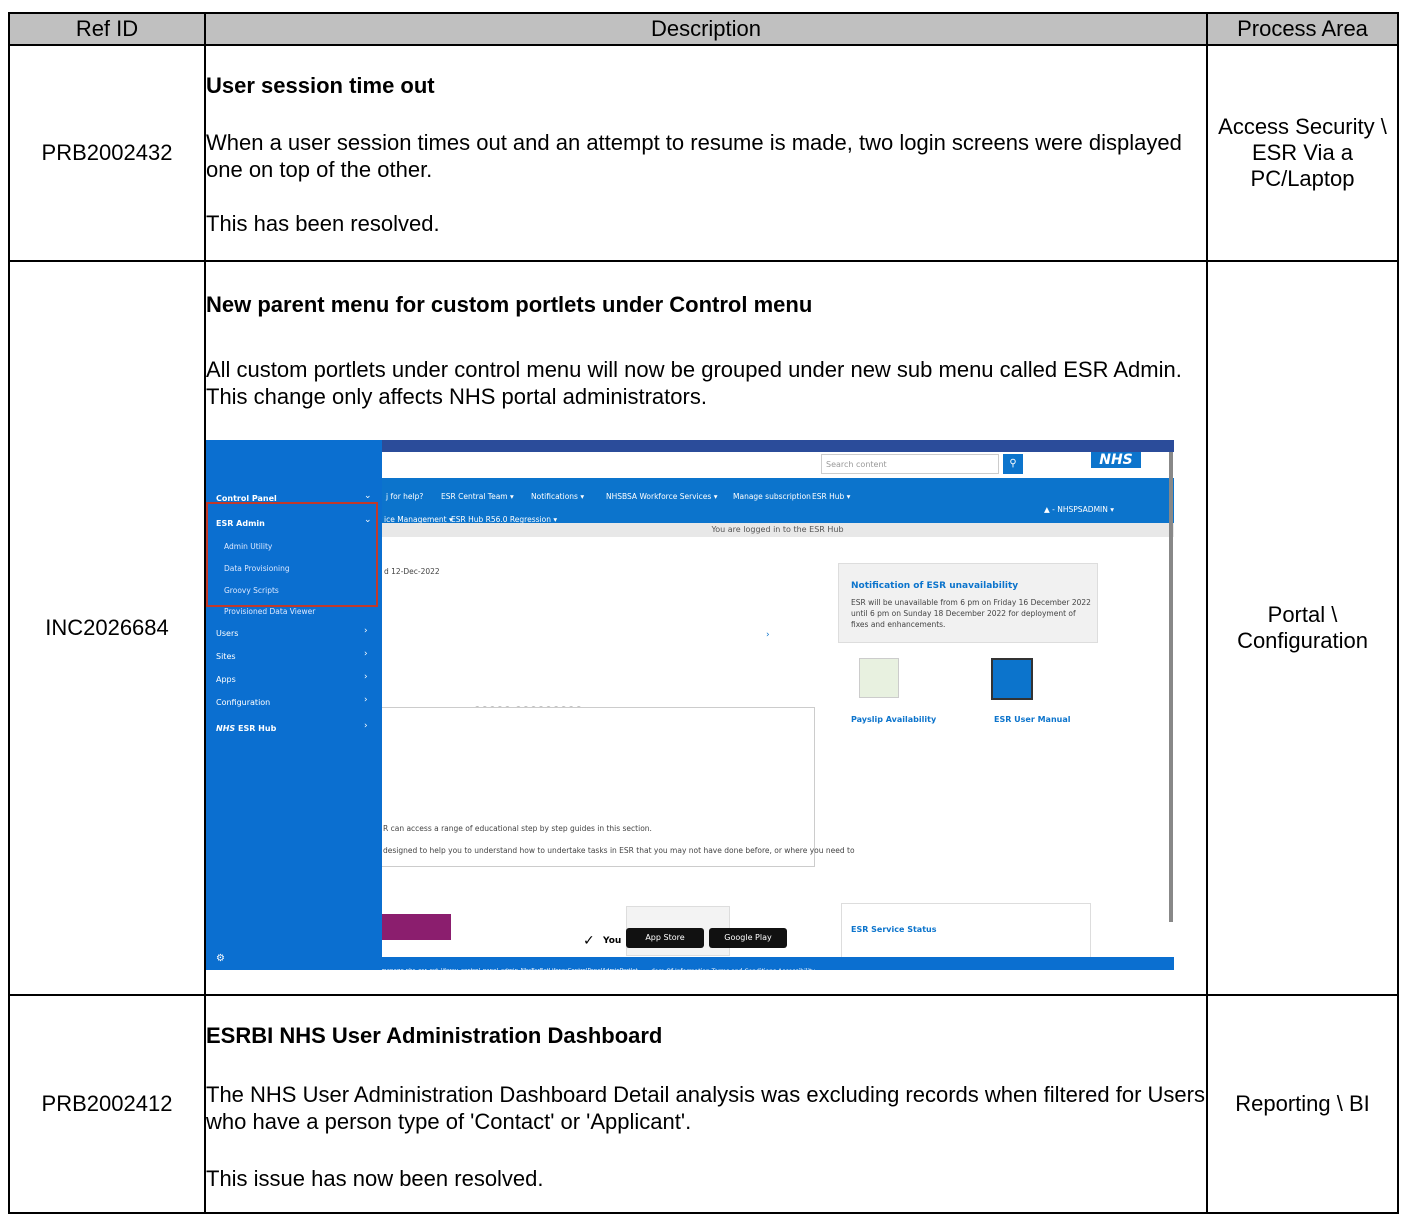 This screenshot has height=1214, width=1408. Describe the element at coordinates (777, 530) in the screenshot. I see `logged-in-banner: You are logged in to the ESR Hub` at that location.